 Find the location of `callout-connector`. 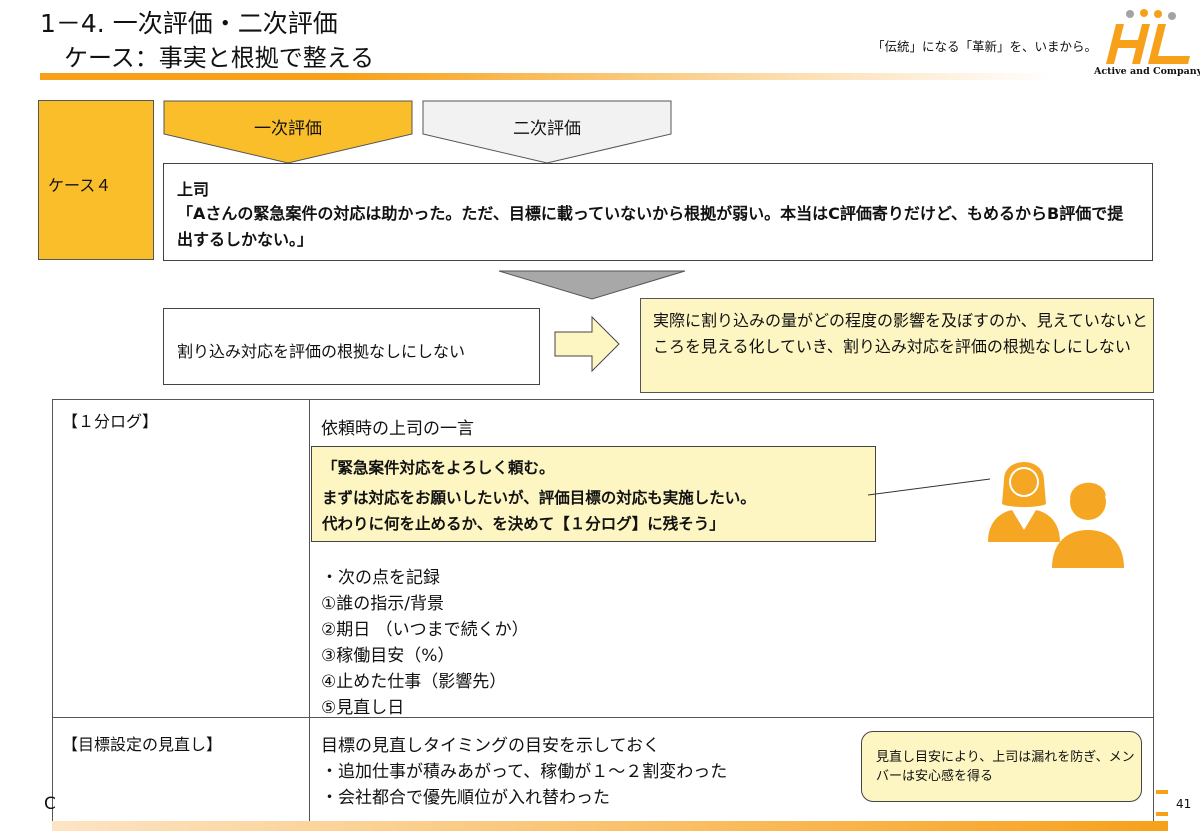

callout-connector is located at coordinates (929, 487).